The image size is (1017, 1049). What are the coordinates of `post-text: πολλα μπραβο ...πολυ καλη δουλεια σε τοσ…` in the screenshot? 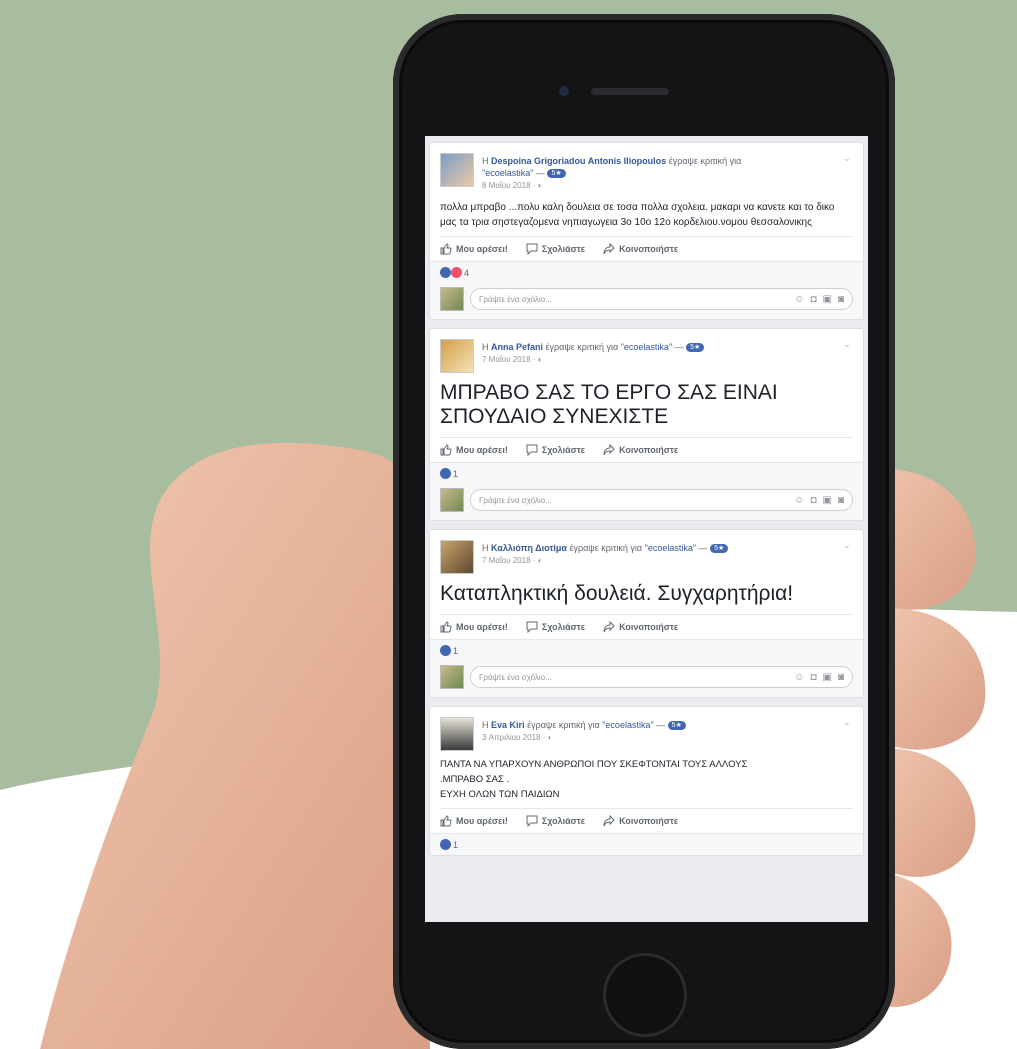 It's located at (637, 215).